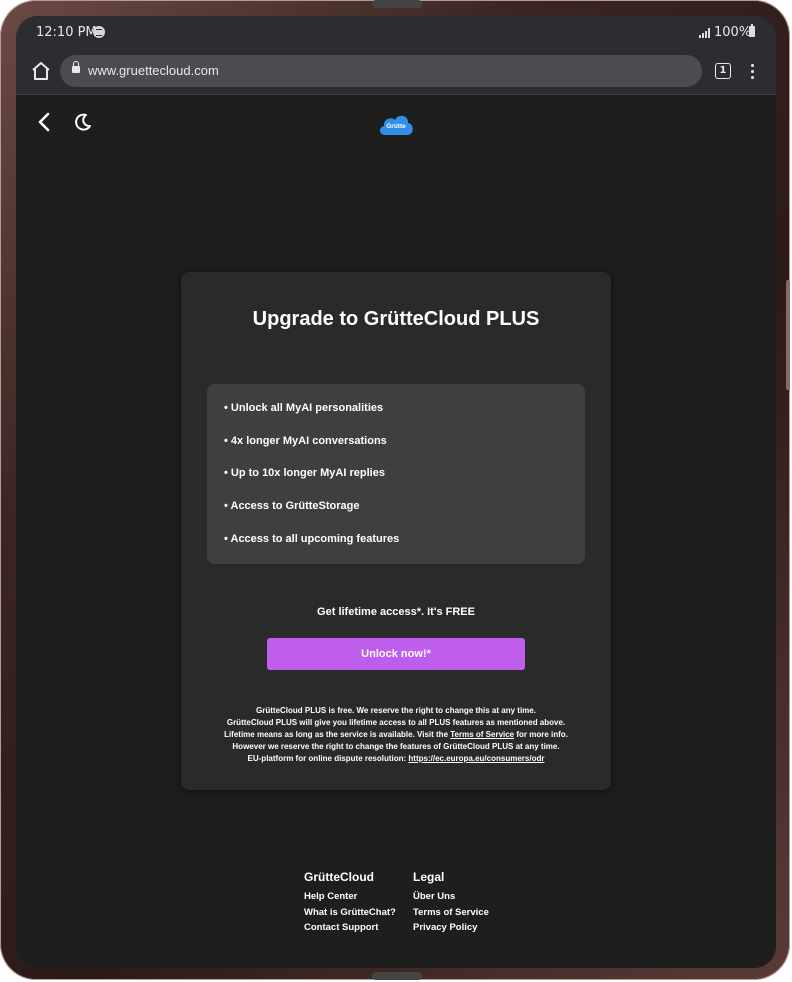 The image size is (792, 982). I want to click on signal-icon, so click(705, 33).